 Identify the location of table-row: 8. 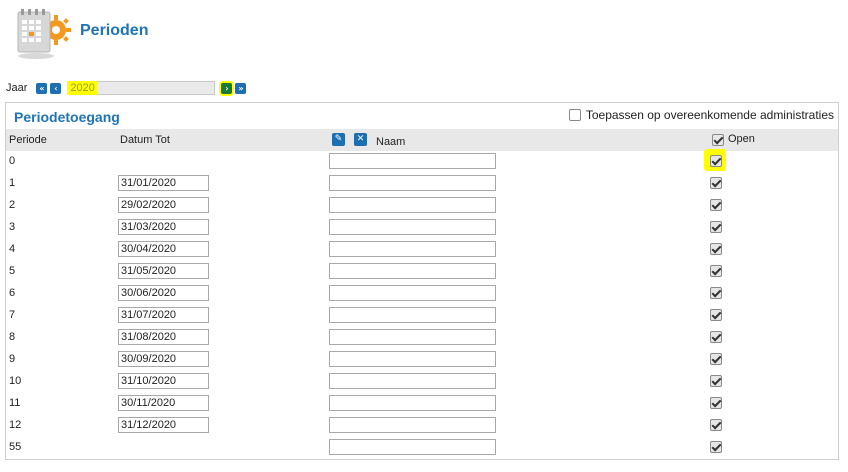
(422, 338).